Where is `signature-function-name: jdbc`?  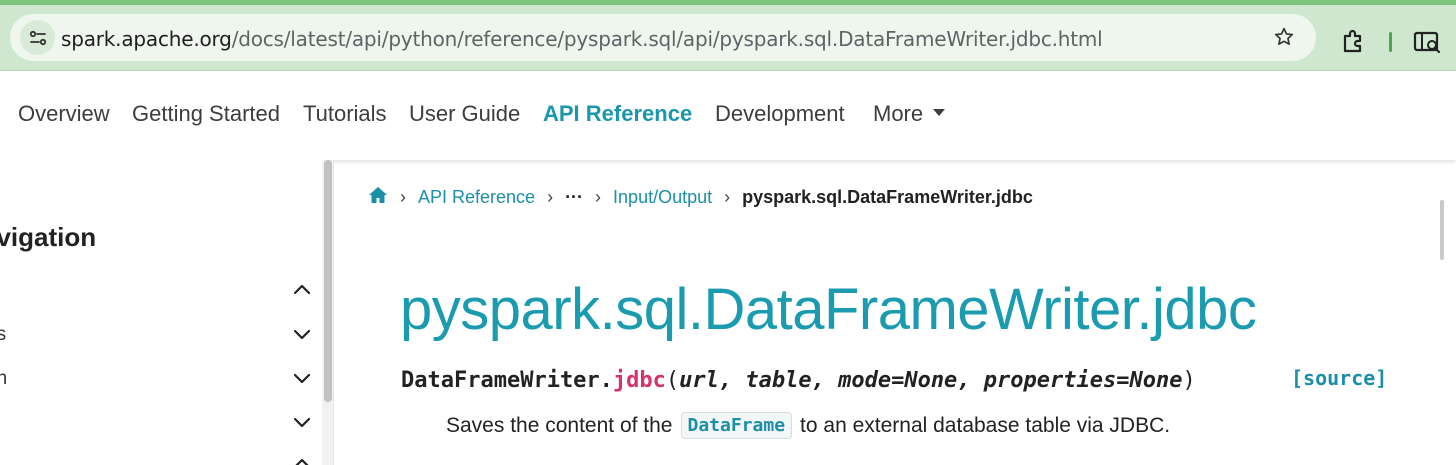
signature-function-name: jdbc is located at coordinates (639, 380).